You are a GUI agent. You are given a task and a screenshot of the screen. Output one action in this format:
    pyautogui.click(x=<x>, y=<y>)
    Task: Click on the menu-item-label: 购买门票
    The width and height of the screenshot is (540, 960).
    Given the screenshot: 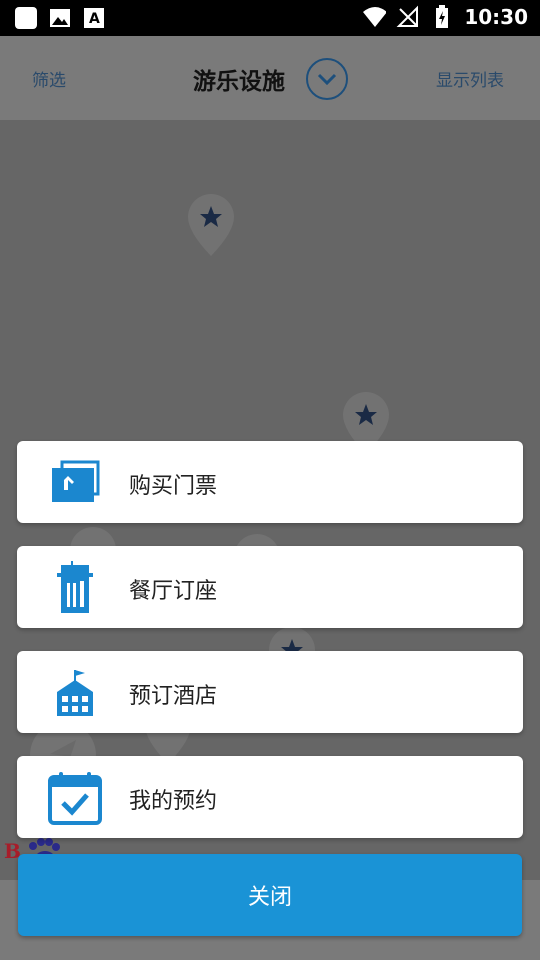 What is the action you would take?
    pyautogui.click(x=173, y=486)
    